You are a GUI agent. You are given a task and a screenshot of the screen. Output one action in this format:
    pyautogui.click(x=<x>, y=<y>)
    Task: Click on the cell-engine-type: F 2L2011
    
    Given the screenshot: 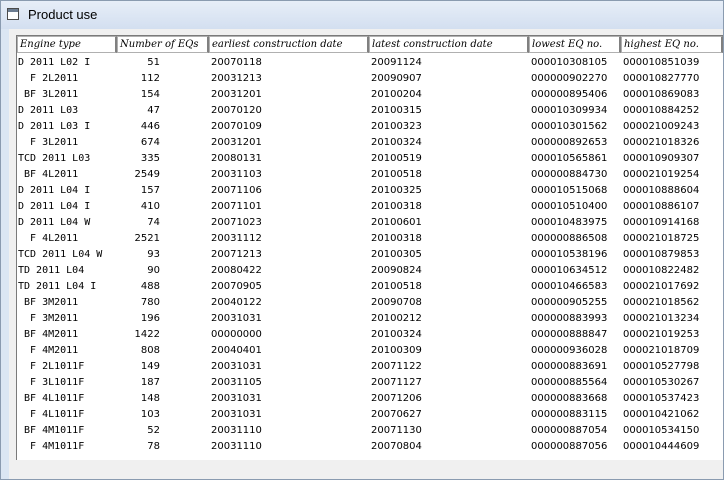 What is the action you would take?
    pyautogui.click(x=48, y=78)
    